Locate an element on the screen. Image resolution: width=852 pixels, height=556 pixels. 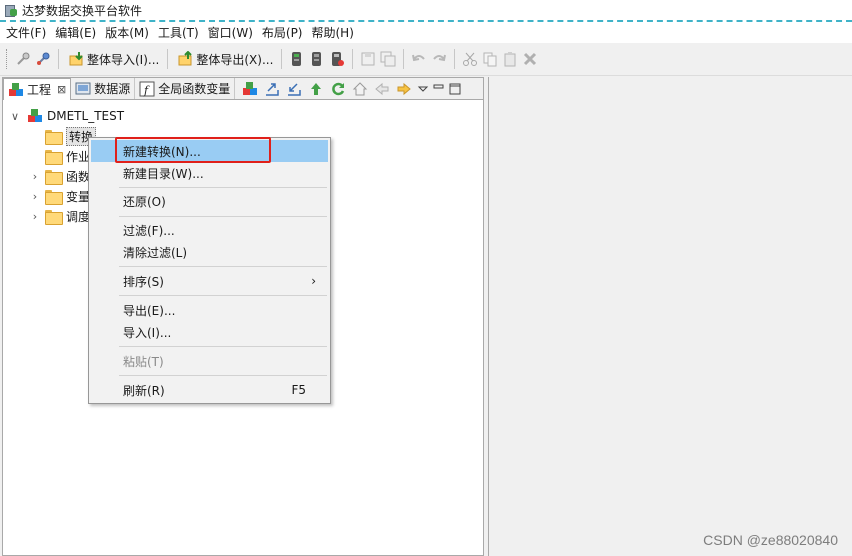
app-icon is located at coordinates (11, 10).